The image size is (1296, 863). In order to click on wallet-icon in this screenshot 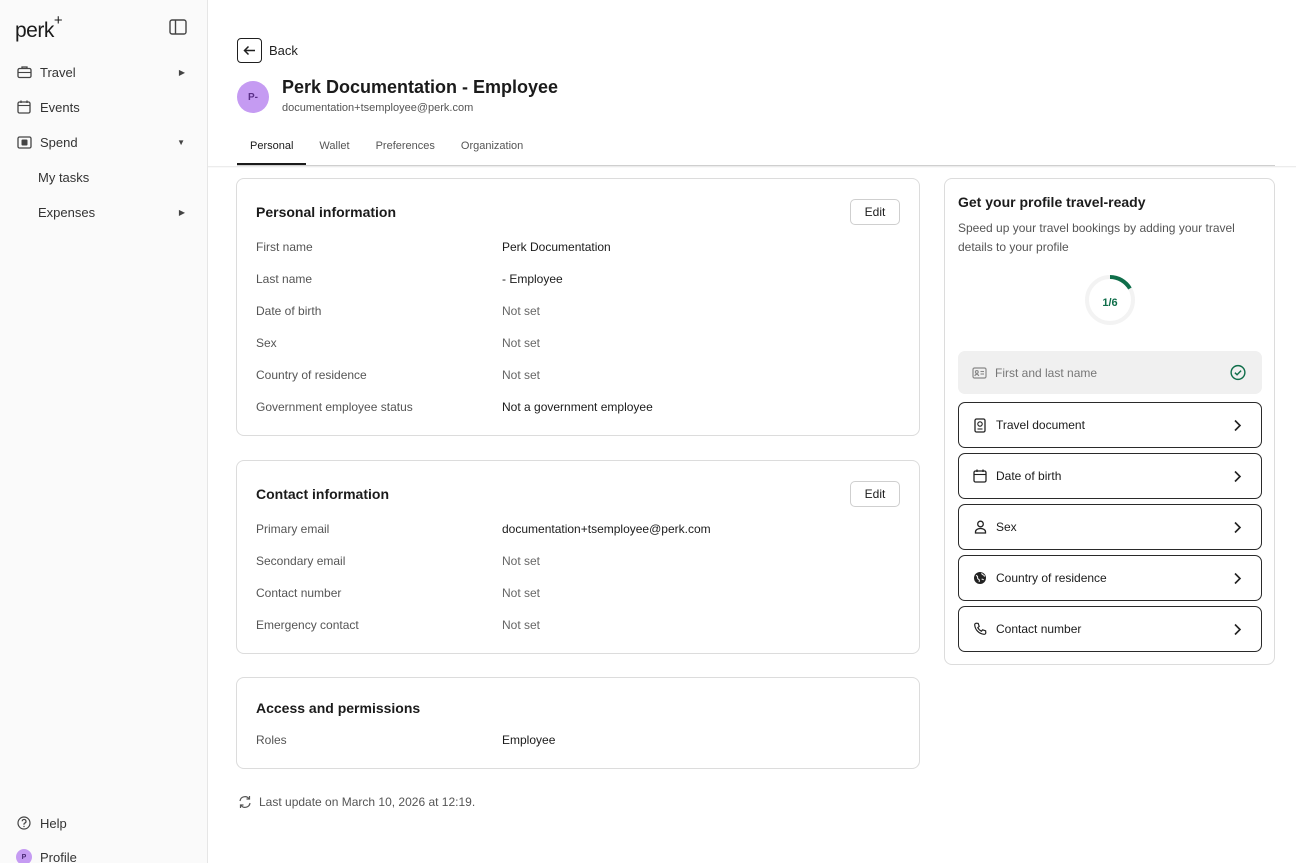, I will do `click(24, 142)`.